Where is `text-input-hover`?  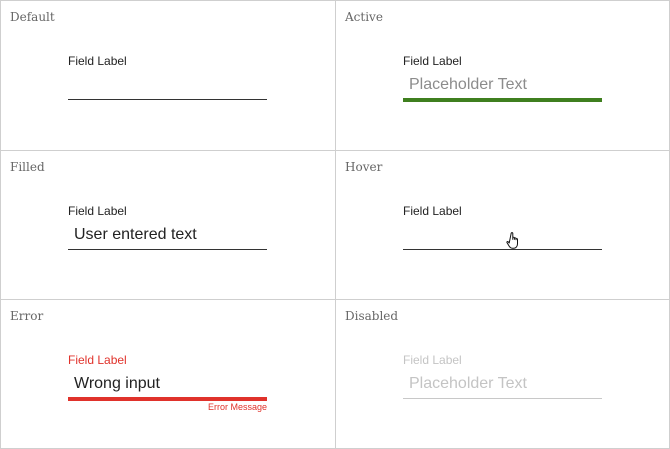 text-input-hover is located at coordinates (502, 236).